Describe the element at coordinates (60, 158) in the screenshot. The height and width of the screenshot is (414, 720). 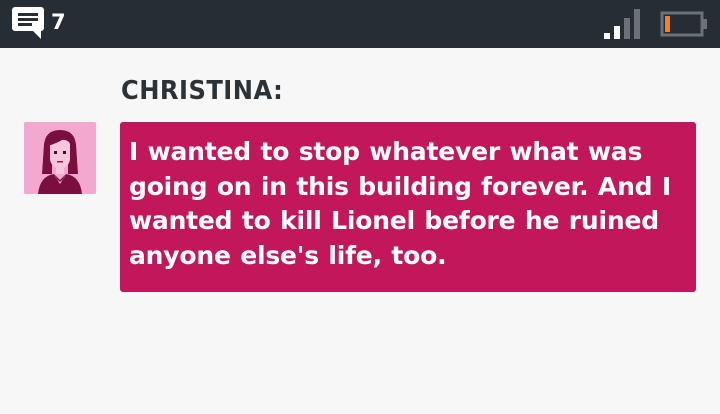
I see `christina-portrait` at that location.